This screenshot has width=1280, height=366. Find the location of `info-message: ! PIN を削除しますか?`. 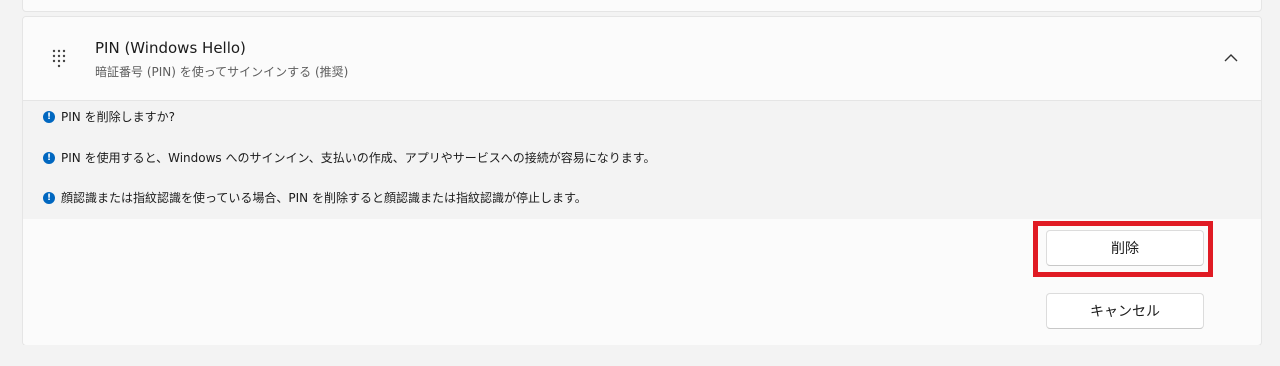

info-message: ! PIN を削除しますか? is located at coordinates (109, 116).